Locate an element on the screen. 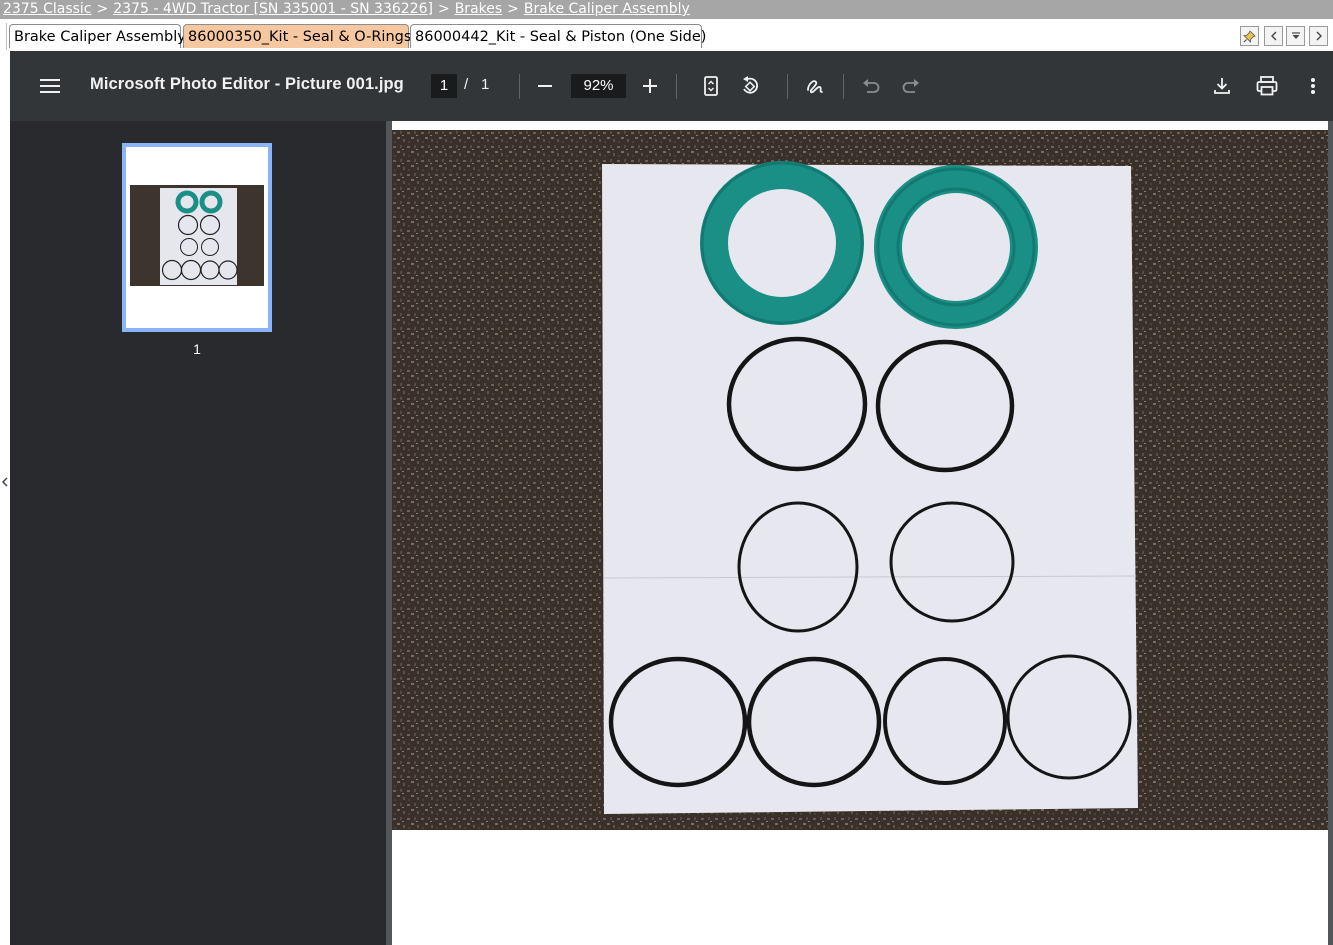 The image size is (1333, 945). page-thumbnail is located at coordinates (197, 237).